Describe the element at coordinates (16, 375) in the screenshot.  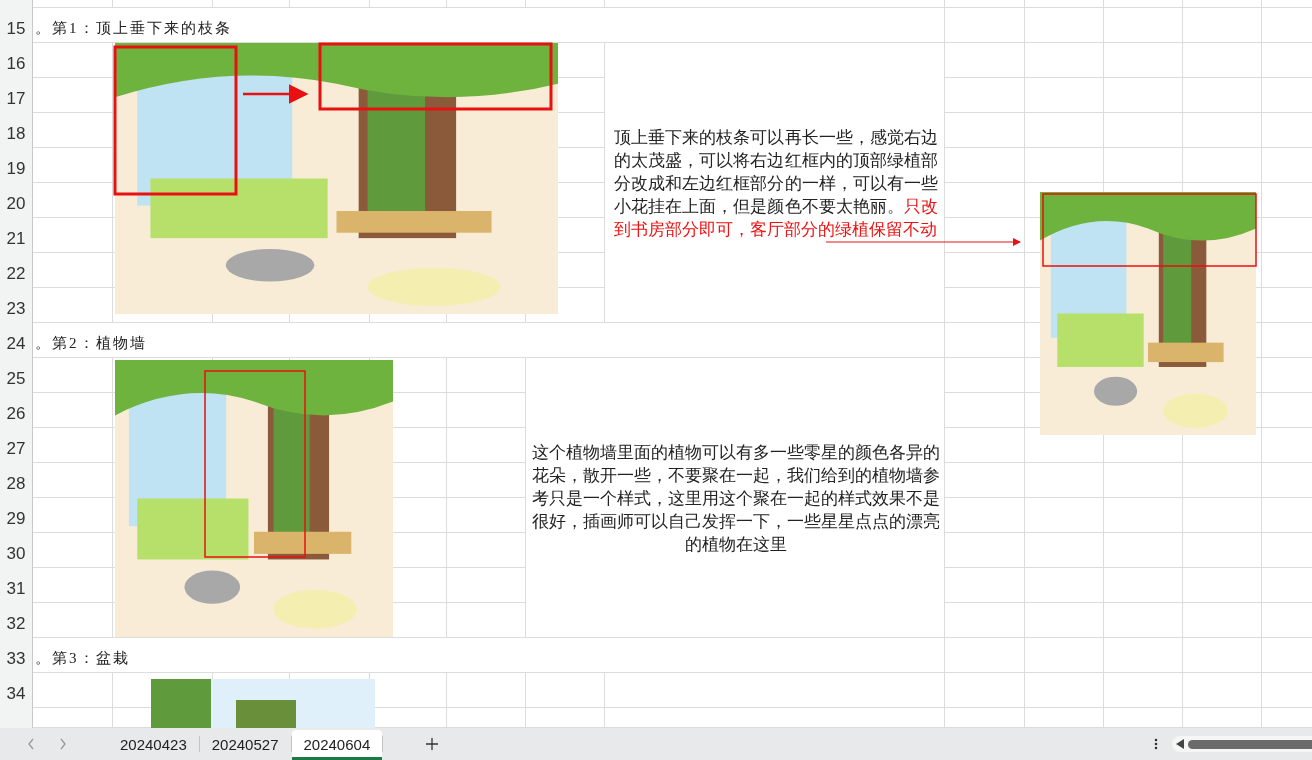
I see `row-header: 25` at that location.